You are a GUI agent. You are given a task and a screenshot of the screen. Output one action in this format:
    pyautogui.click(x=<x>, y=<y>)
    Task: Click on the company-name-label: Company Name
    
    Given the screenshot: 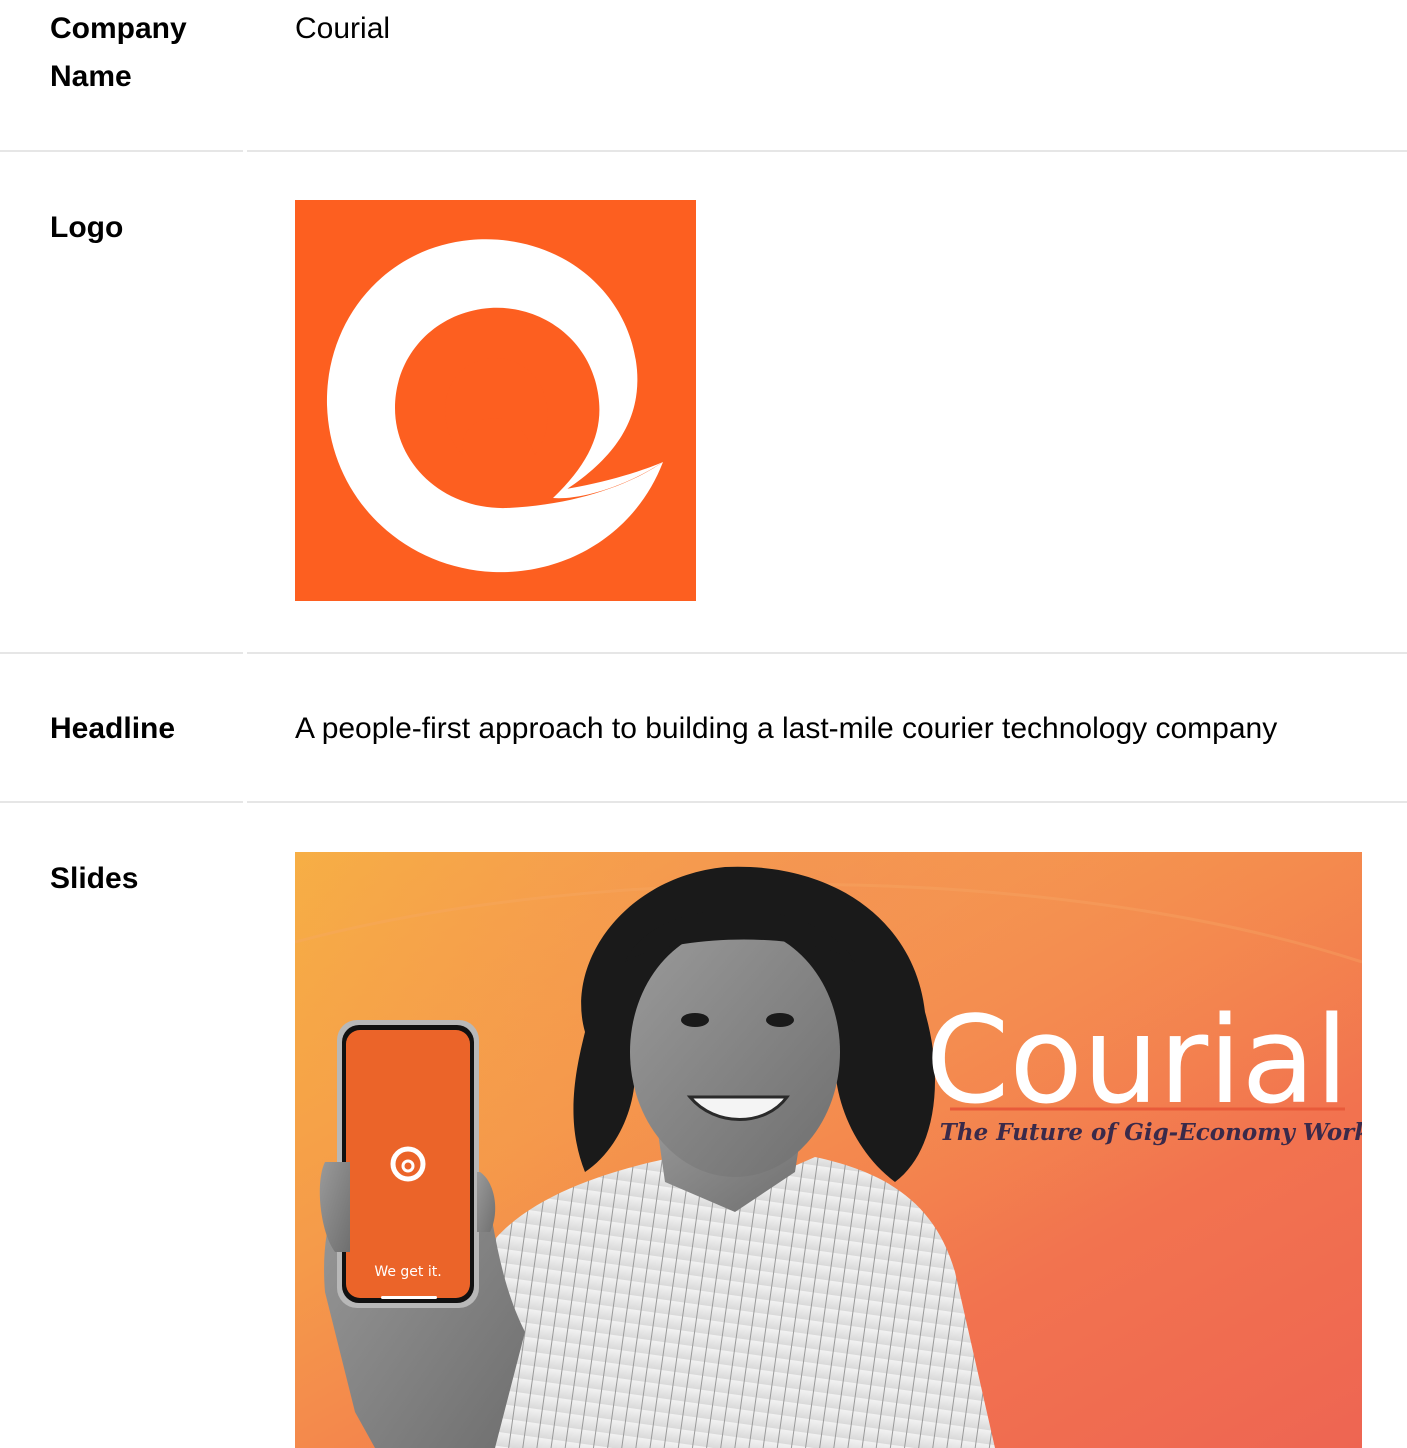 What is the action you would take?
    pyautogui.click(x=118, y=52)
    